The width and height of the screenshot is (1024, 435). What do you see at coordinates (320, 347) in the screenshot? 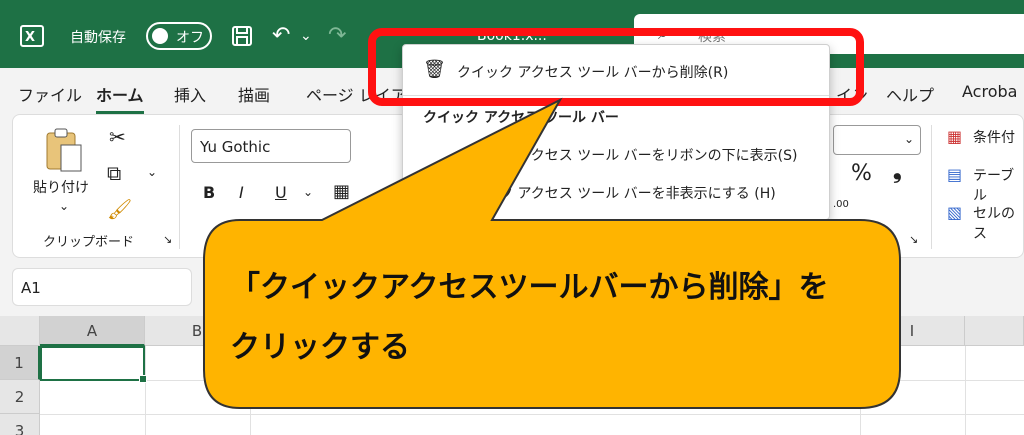
I see `callout-text-line2: クリックする` at bounding box center [320, 347].